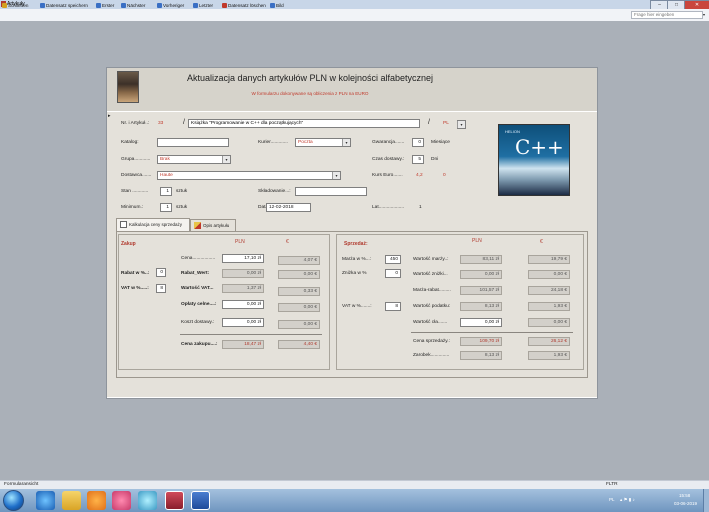 The image size is (709, 512). What do you see at coordinates (243, 258) in the screenshot?
I see `cena-pln-field: 17,10 zł` at bounding box center [243, 258].